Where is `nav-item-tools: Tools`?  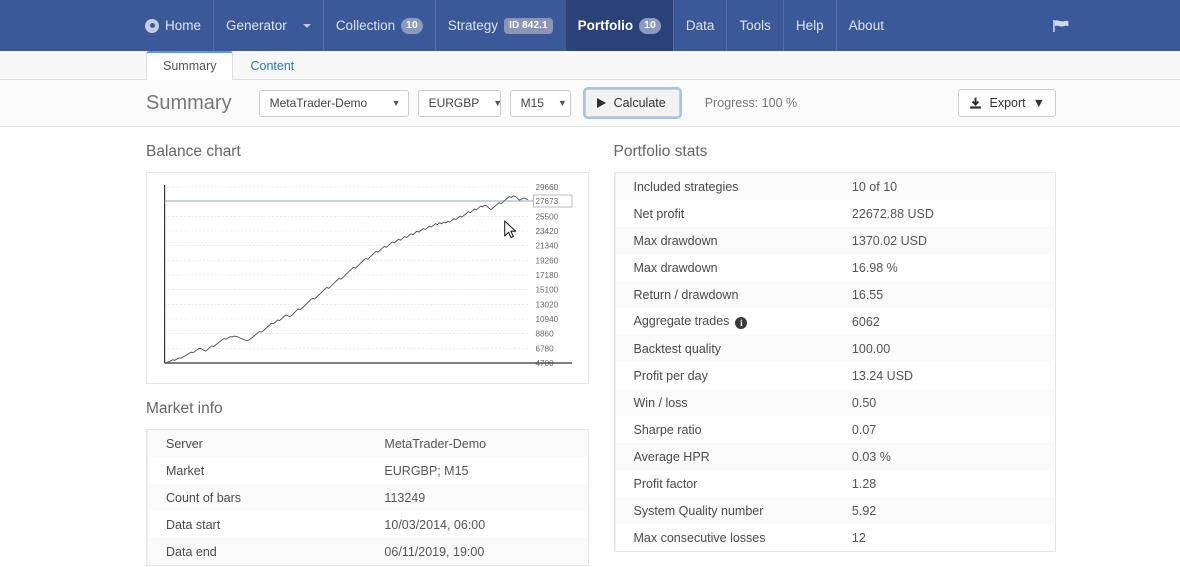 nav-item-tools: Tools is located at coordinates (754, 25).